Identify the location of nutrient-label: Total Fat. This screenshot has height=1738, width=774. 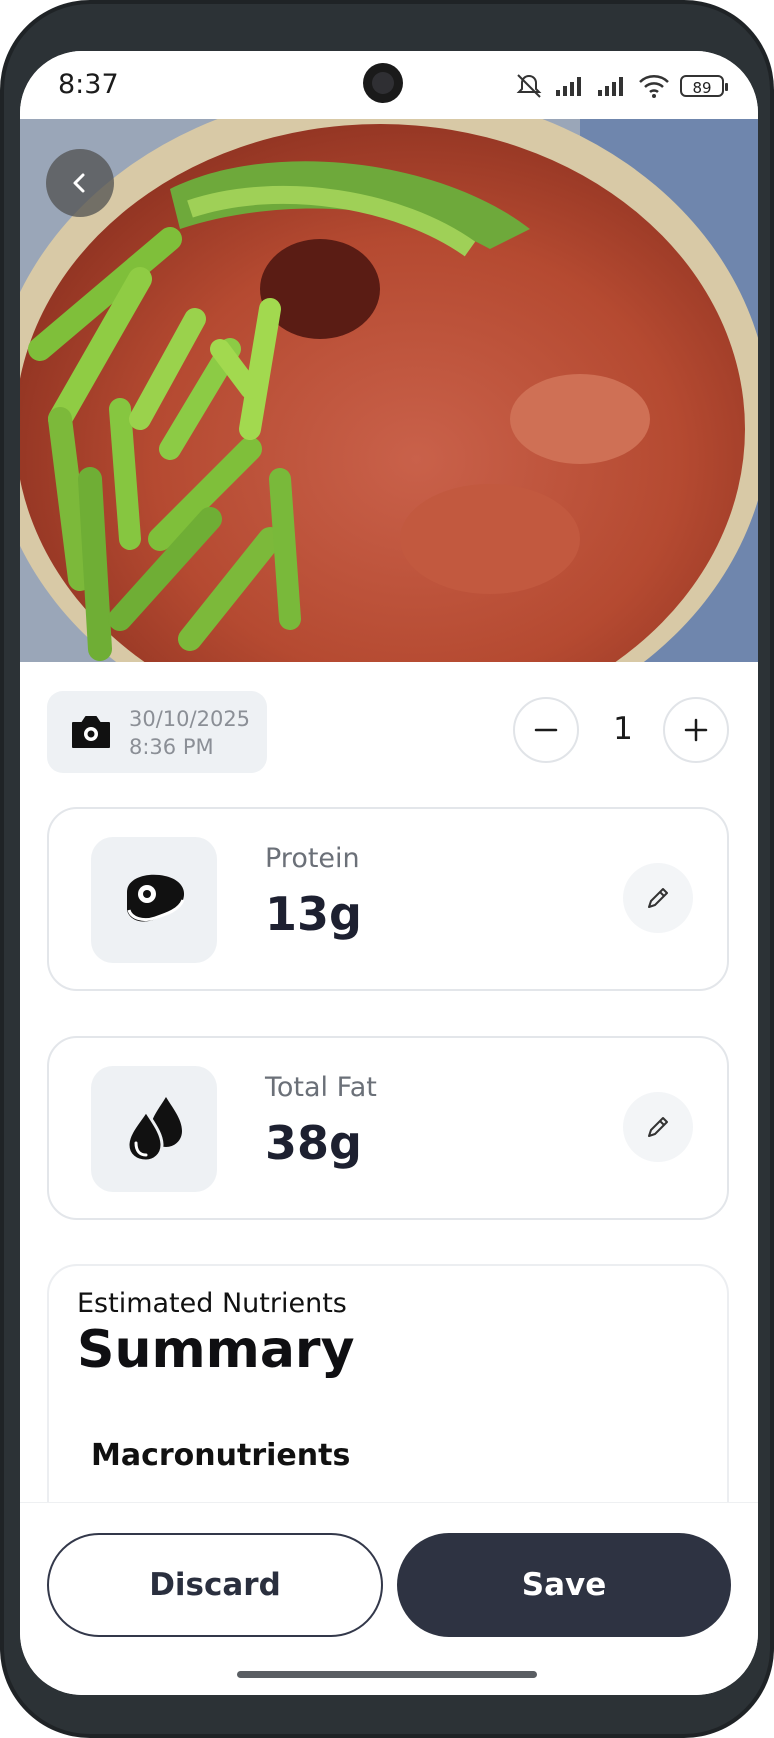
(321, 1087).